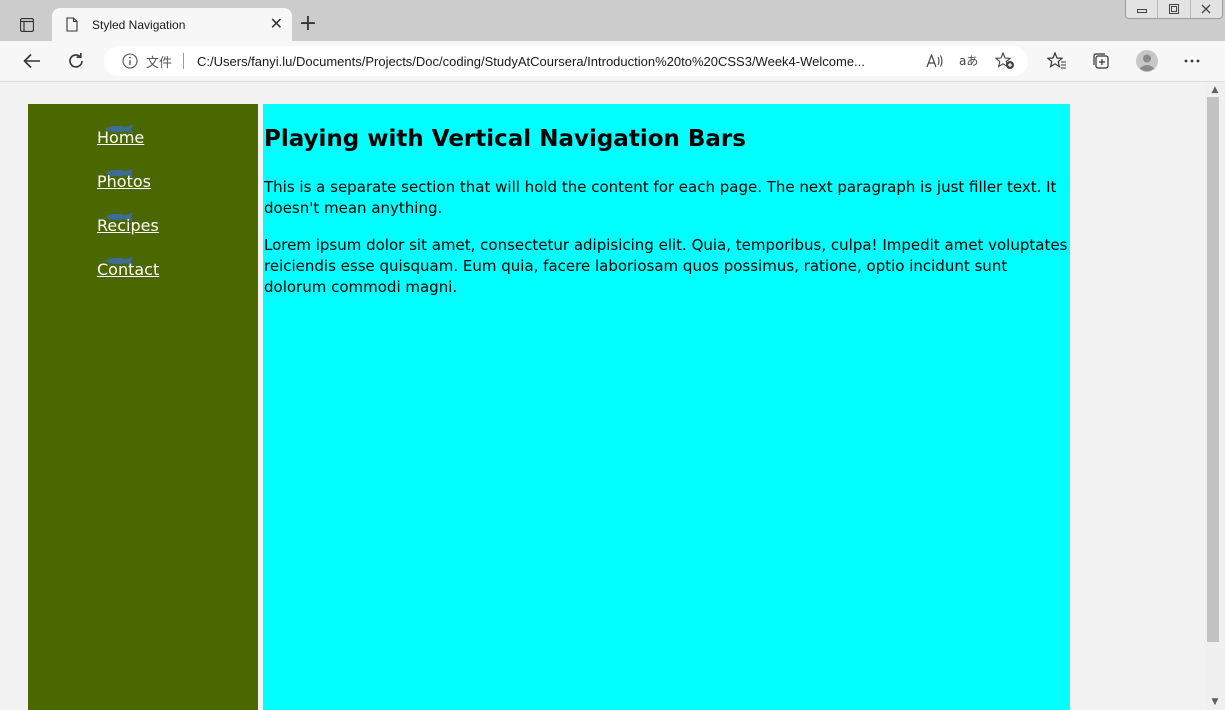 The width and height of the screenshot is (1225, 710). Describe the element at coordinates (1215, 702) in the screenshot. I see `scroll-down-arrow-icon: ▼` at that location.